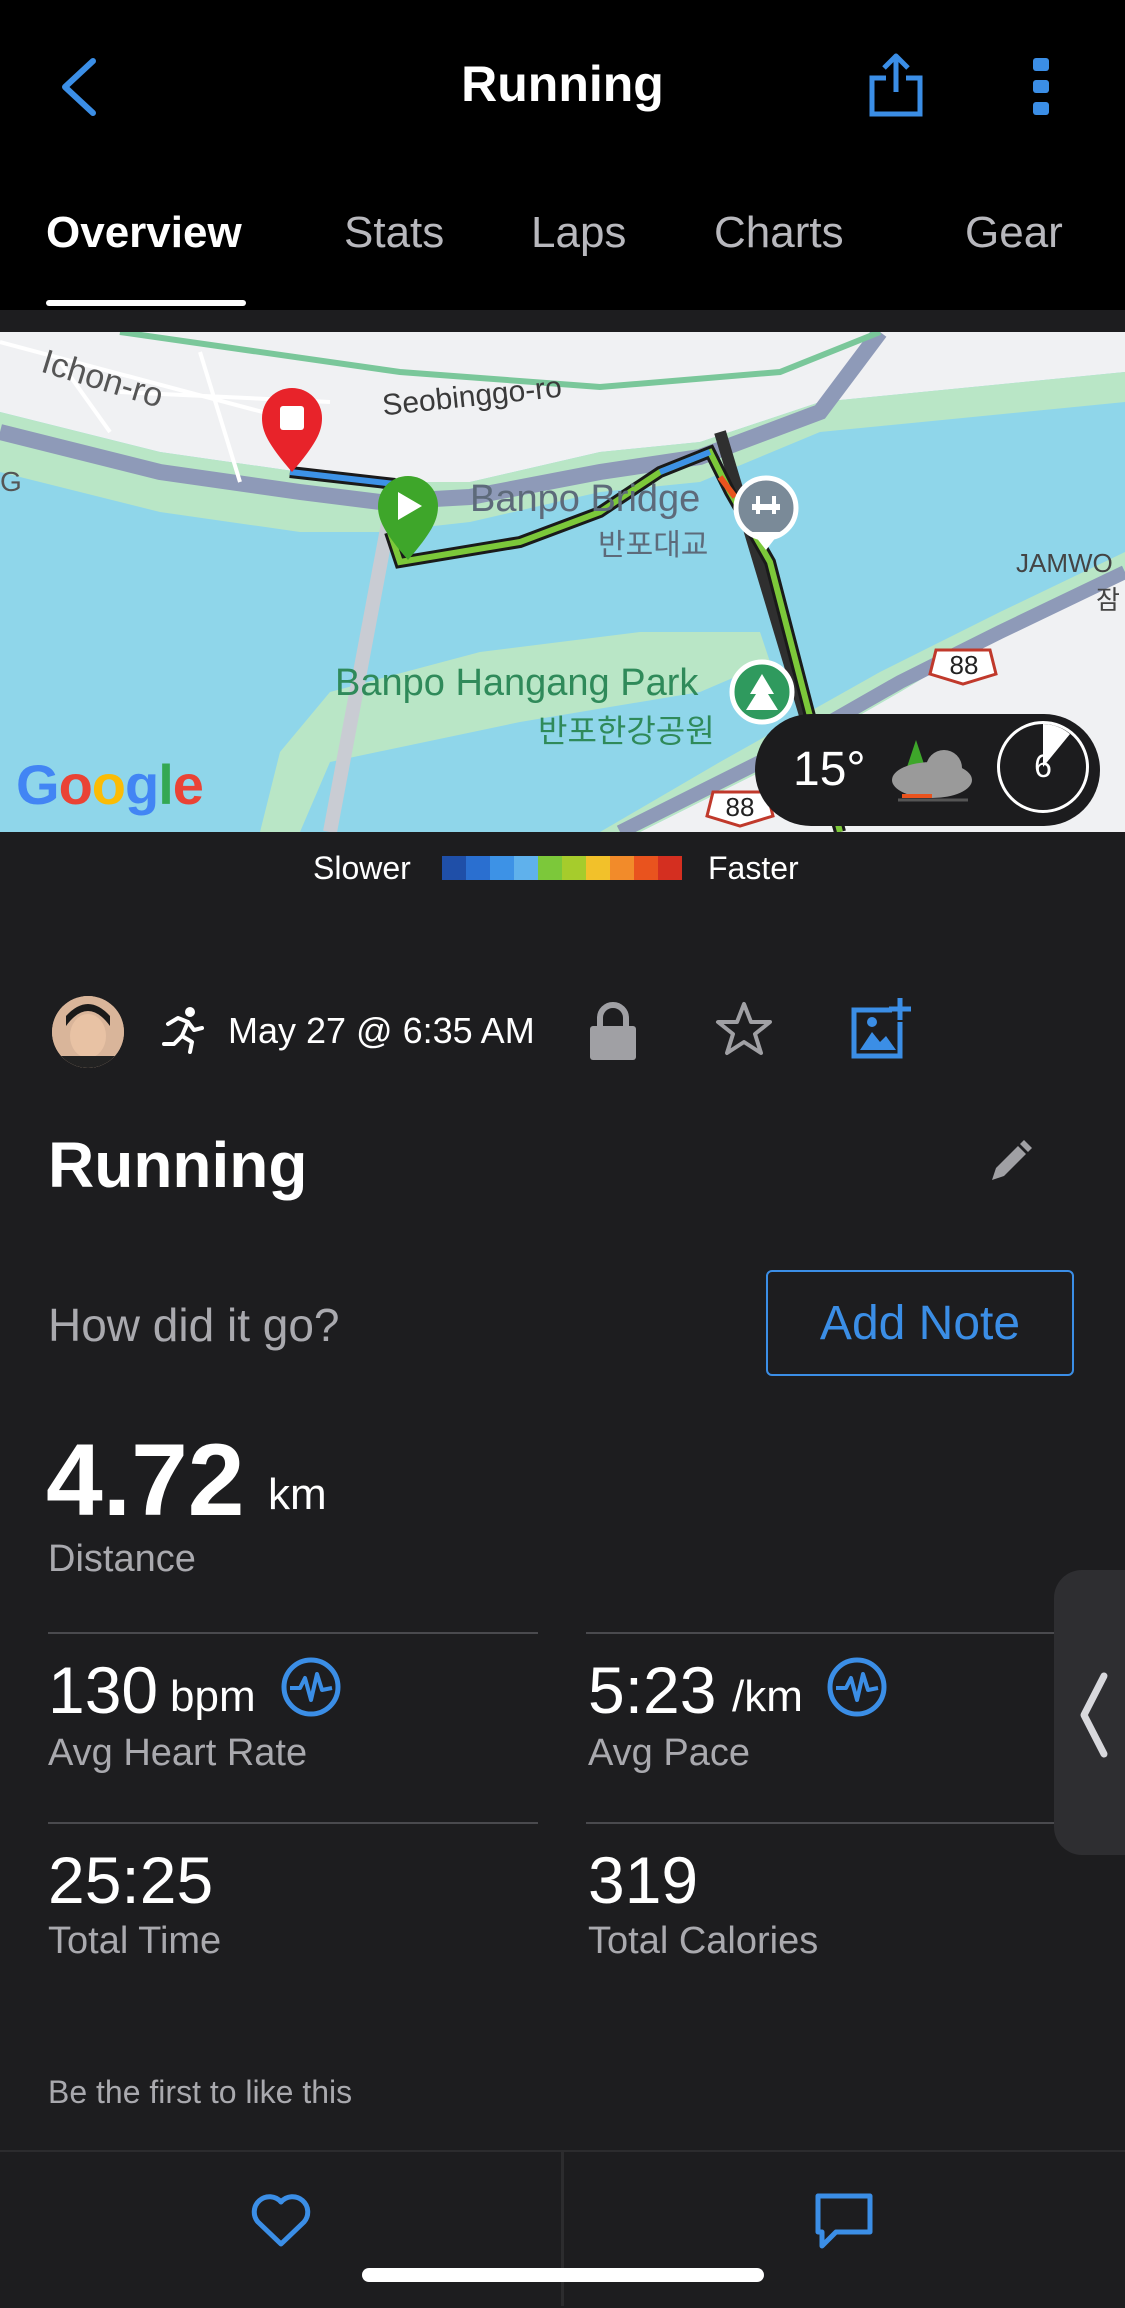  Describe the element at coordinates (122, 1559) in the screenshot. I see `distance-label: Distance` at that location.